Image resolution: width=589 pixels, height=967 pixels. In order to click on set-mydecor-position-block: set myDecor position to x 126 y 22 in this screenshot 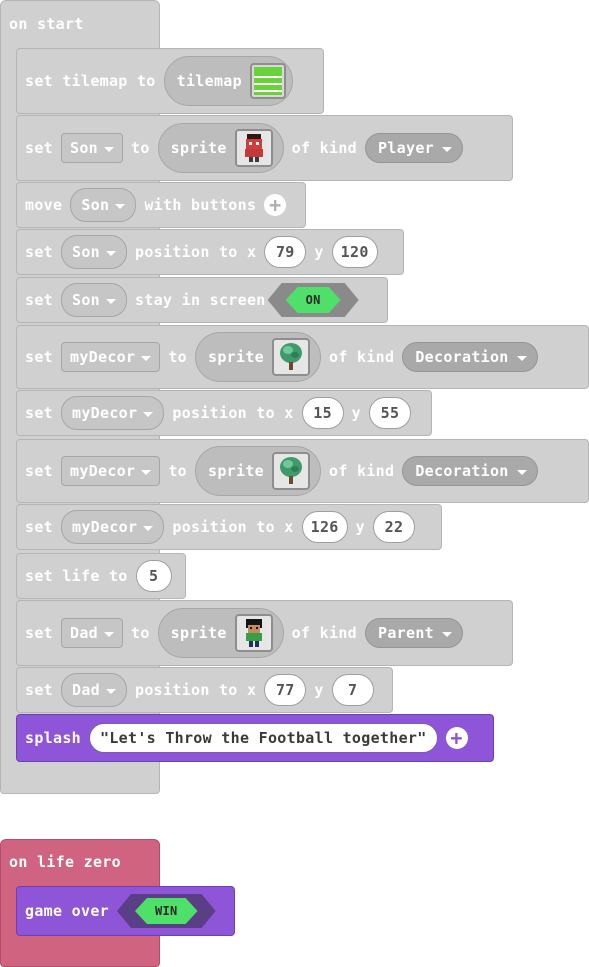, I will do `click(229, 527)`.